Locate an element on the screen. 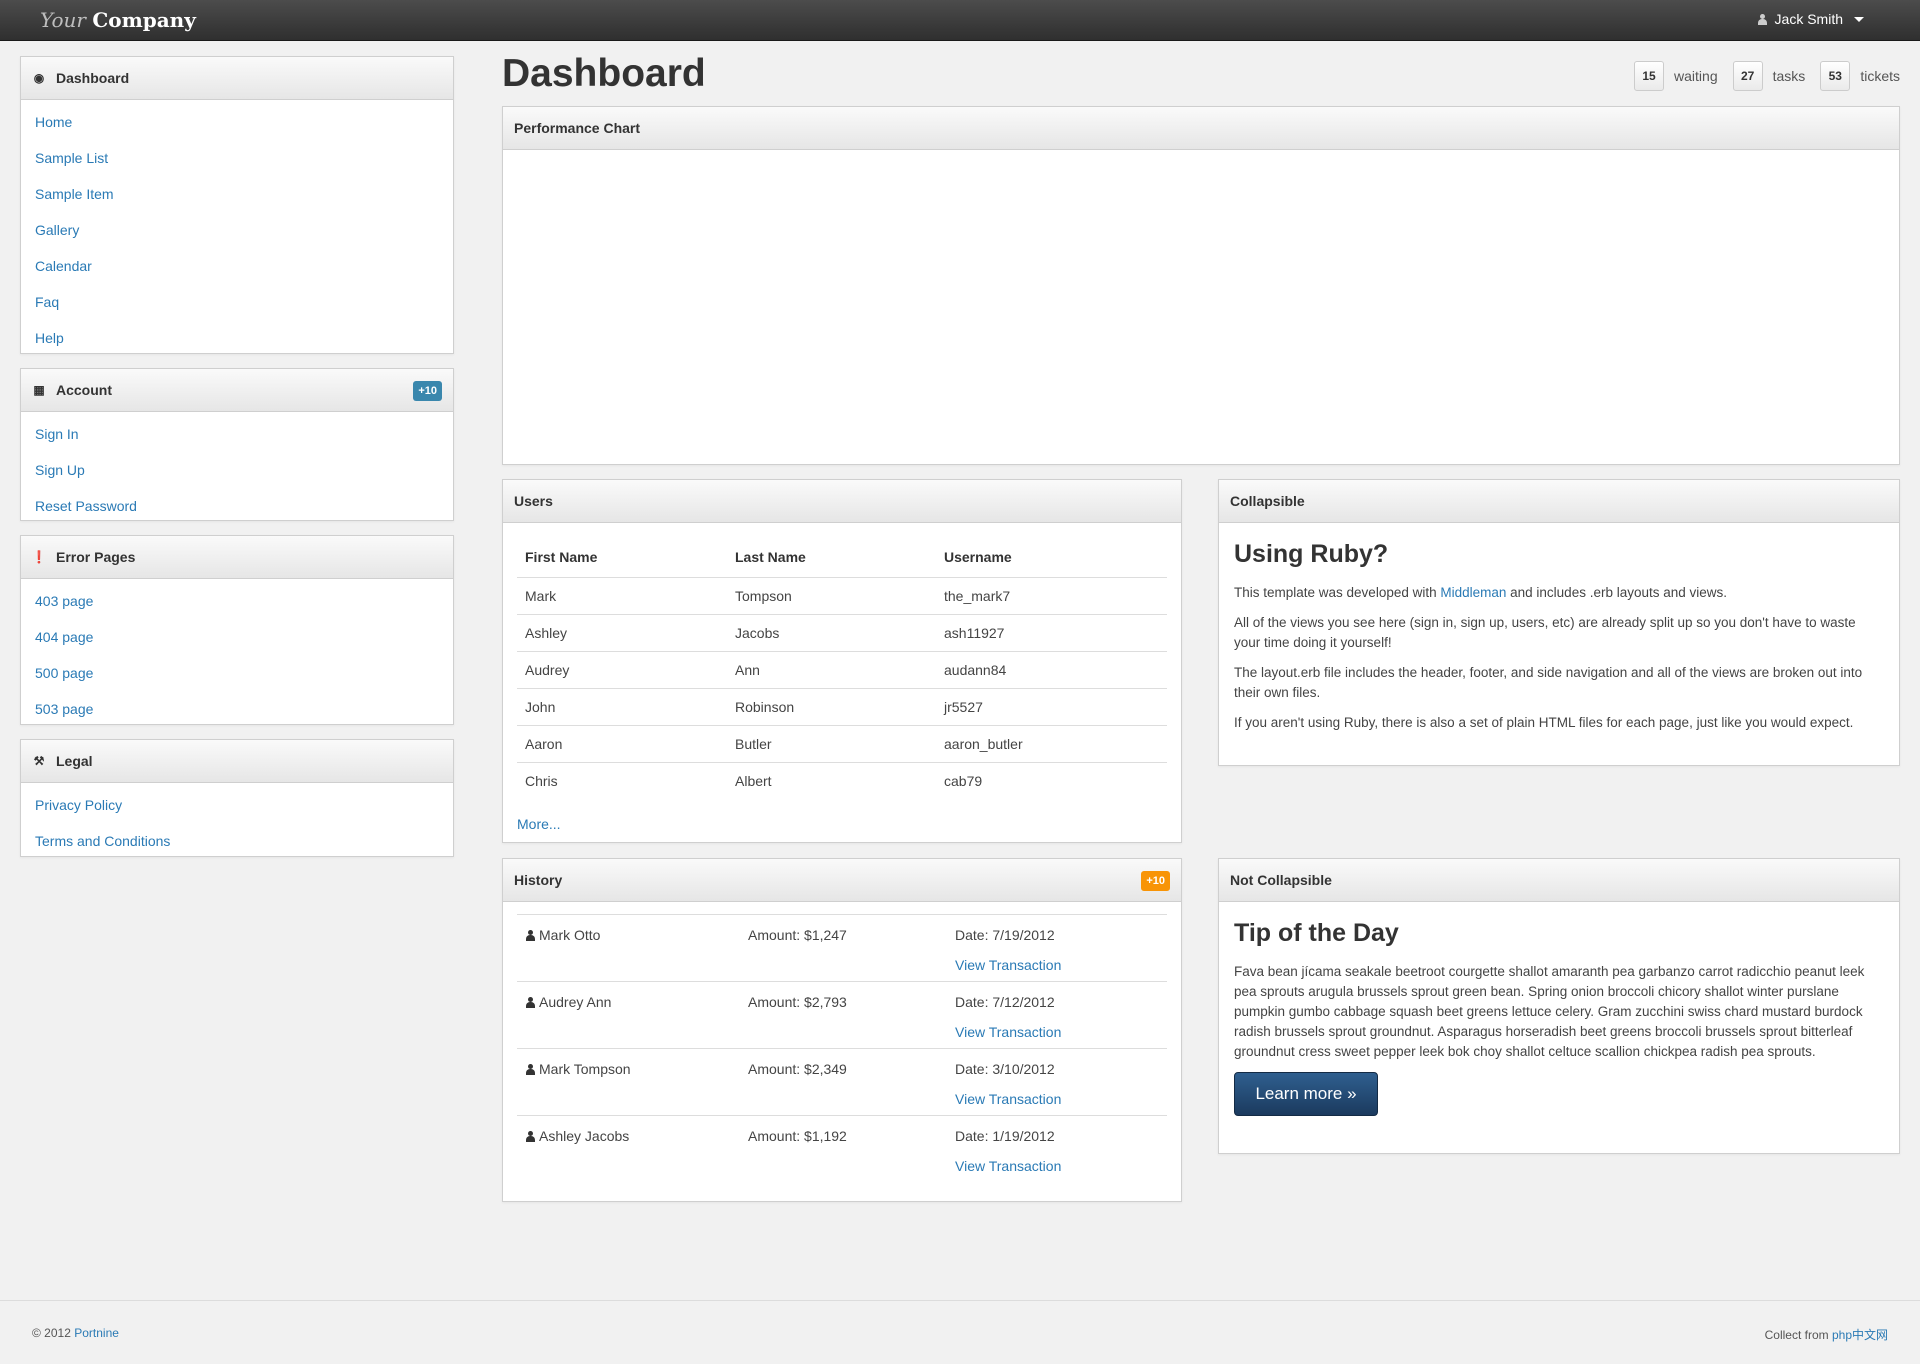  p1-text-before: This template was developed with is located at coordinates (1337, 592).